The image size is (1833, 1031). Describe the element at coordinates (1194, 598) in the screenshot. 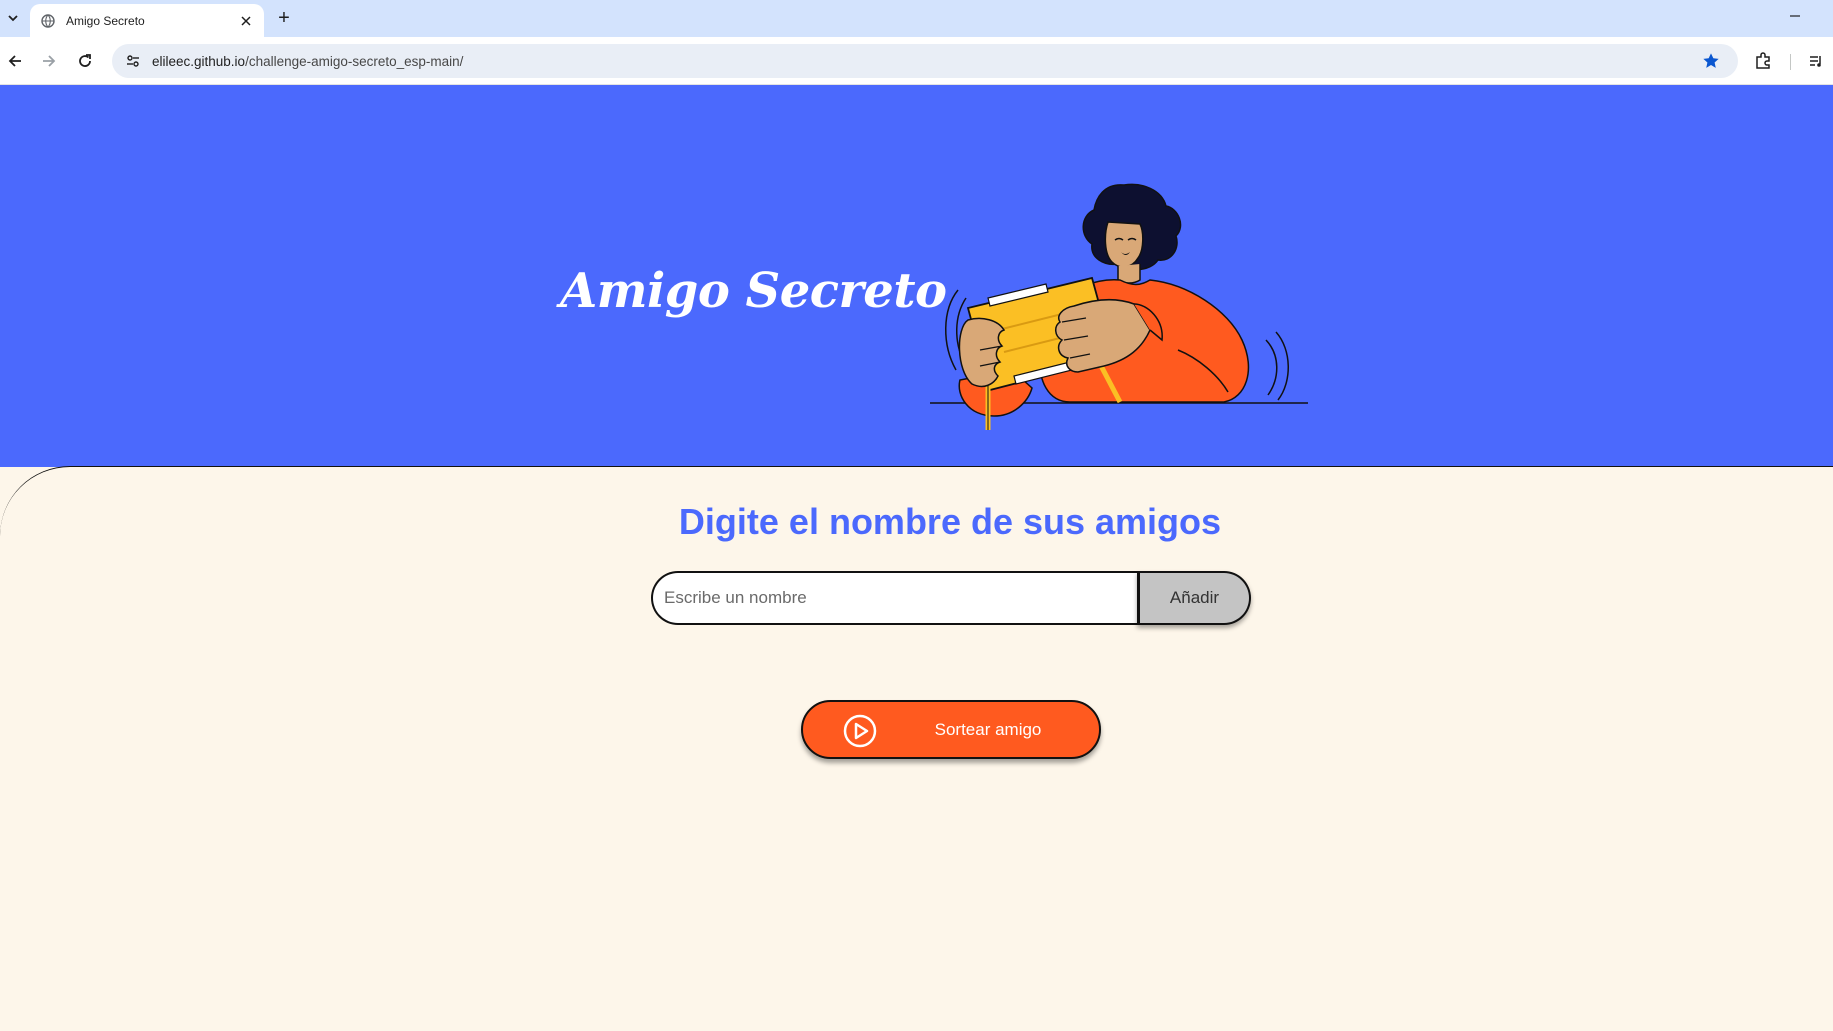

I see `add-button: Añadir` at that location.